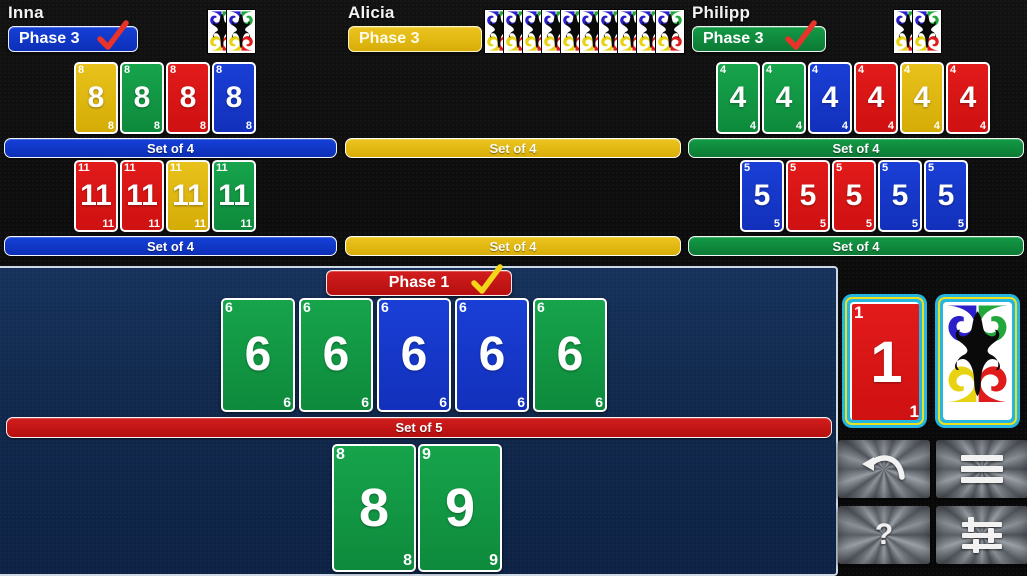 This screenshot has height=576, width=1027. What do you see at coordinates (884, 469) in the screenshot?
I see `undo-button` at bounding box center [884, 469].